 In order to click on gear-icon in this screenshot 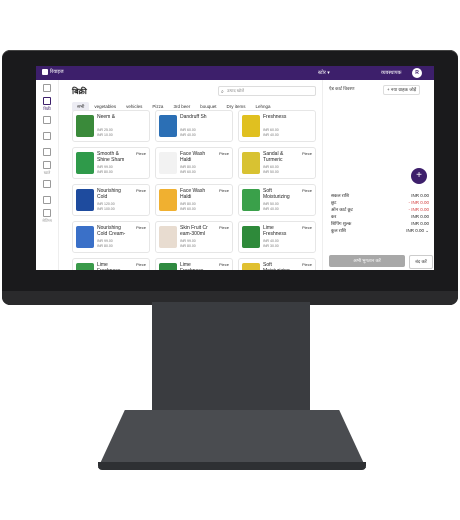, I will do `click(47, 183)`.